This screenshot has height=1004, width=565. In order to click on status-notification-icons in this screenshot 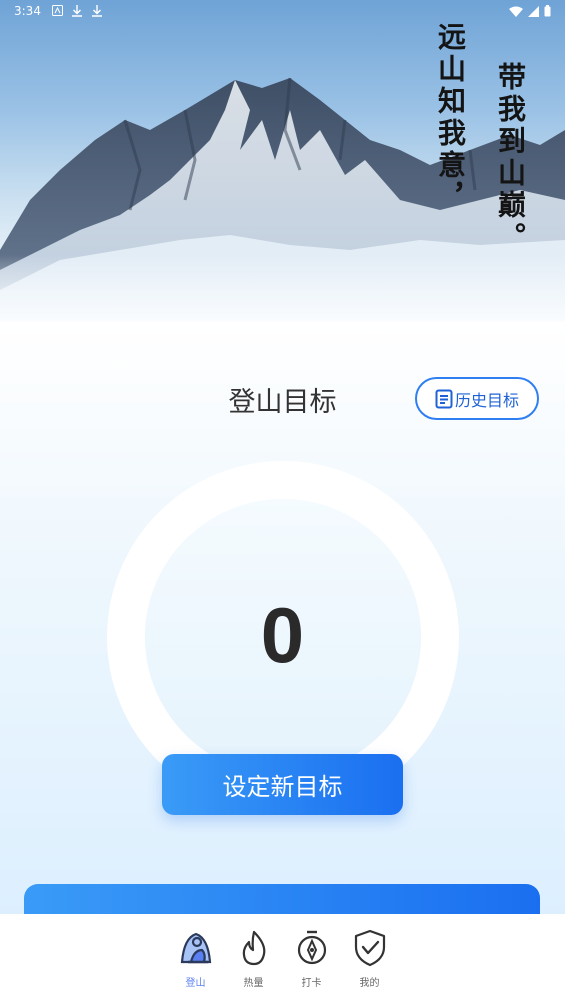, I will do `click(77, 10)`.